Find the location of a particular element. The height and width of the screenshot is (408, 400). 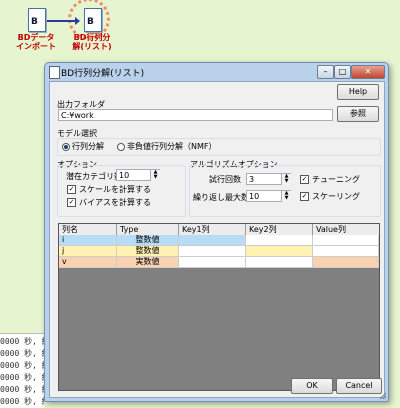

dialog-title: BD行列分解(リスト) is located at coordinates (103, 74).